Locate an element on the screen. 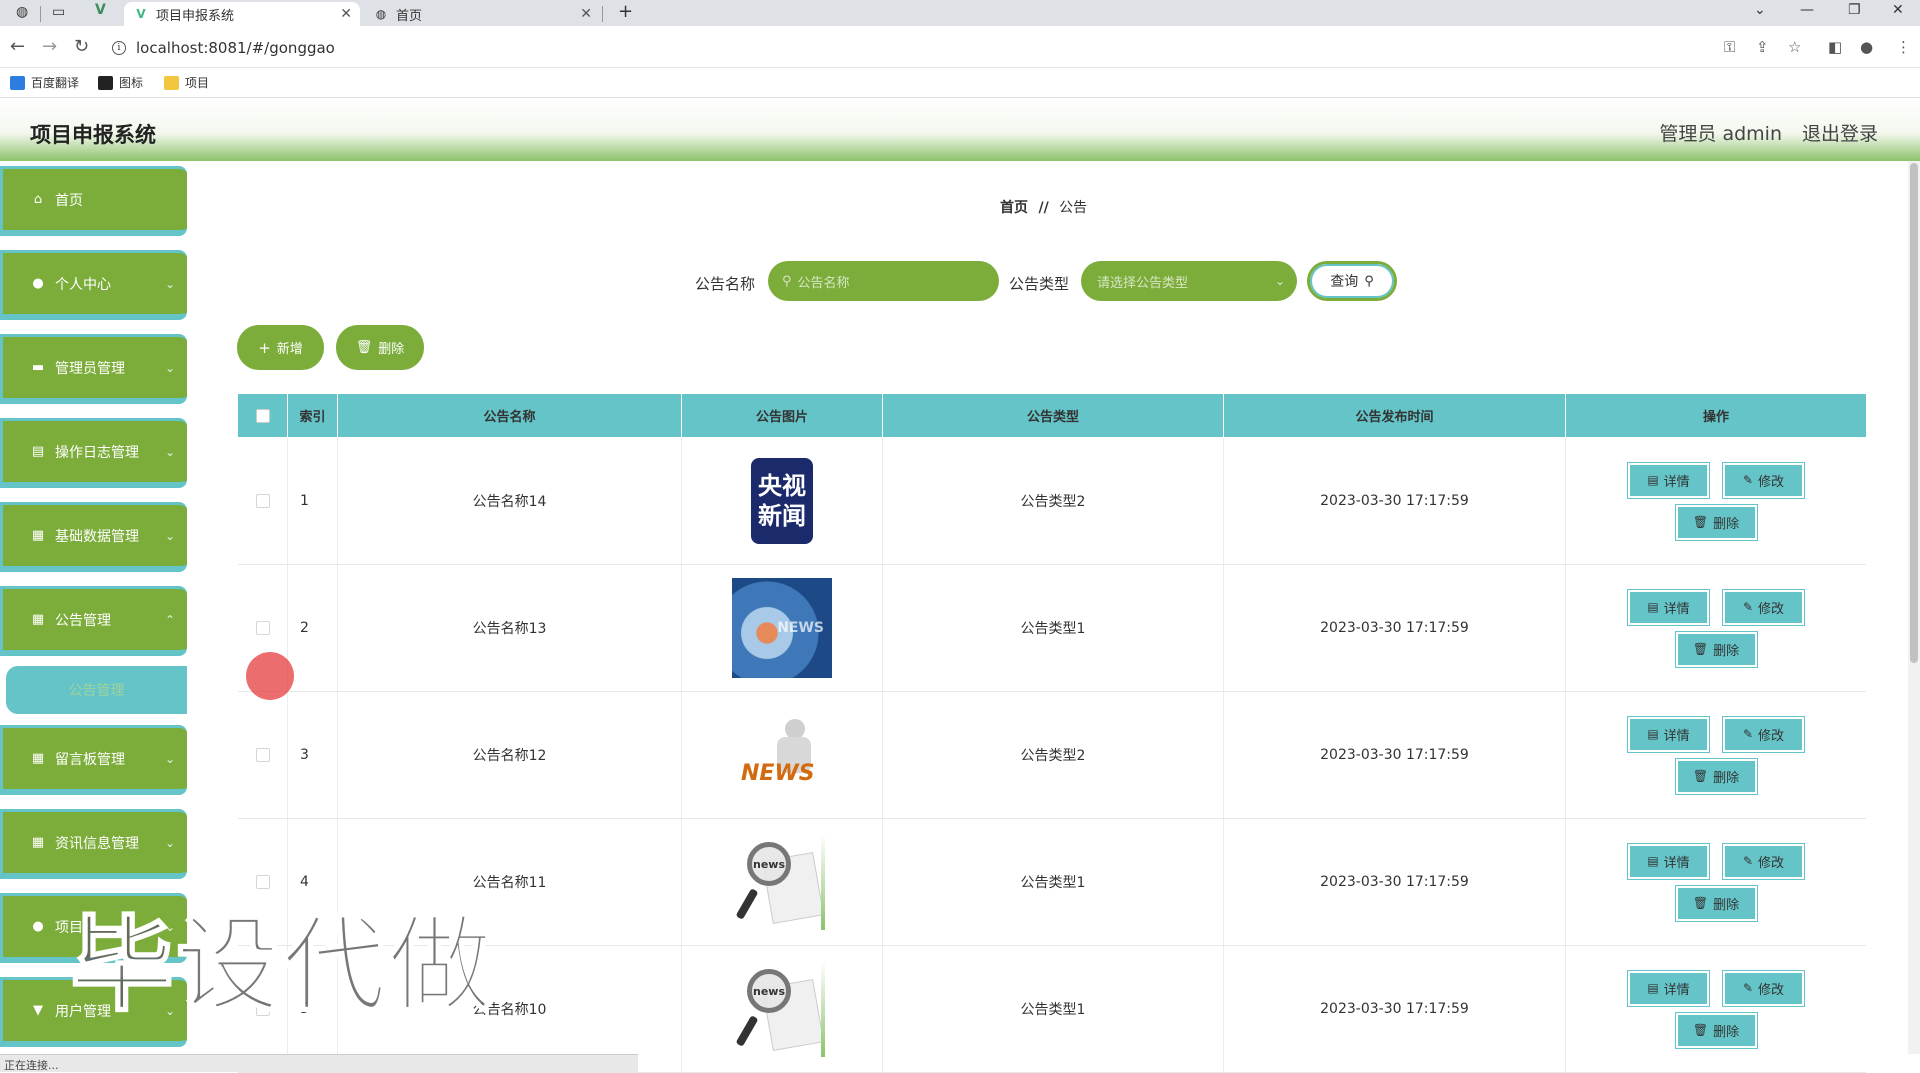  row-image-cell: 央视 新闻 is located at coordinates (782, 501).